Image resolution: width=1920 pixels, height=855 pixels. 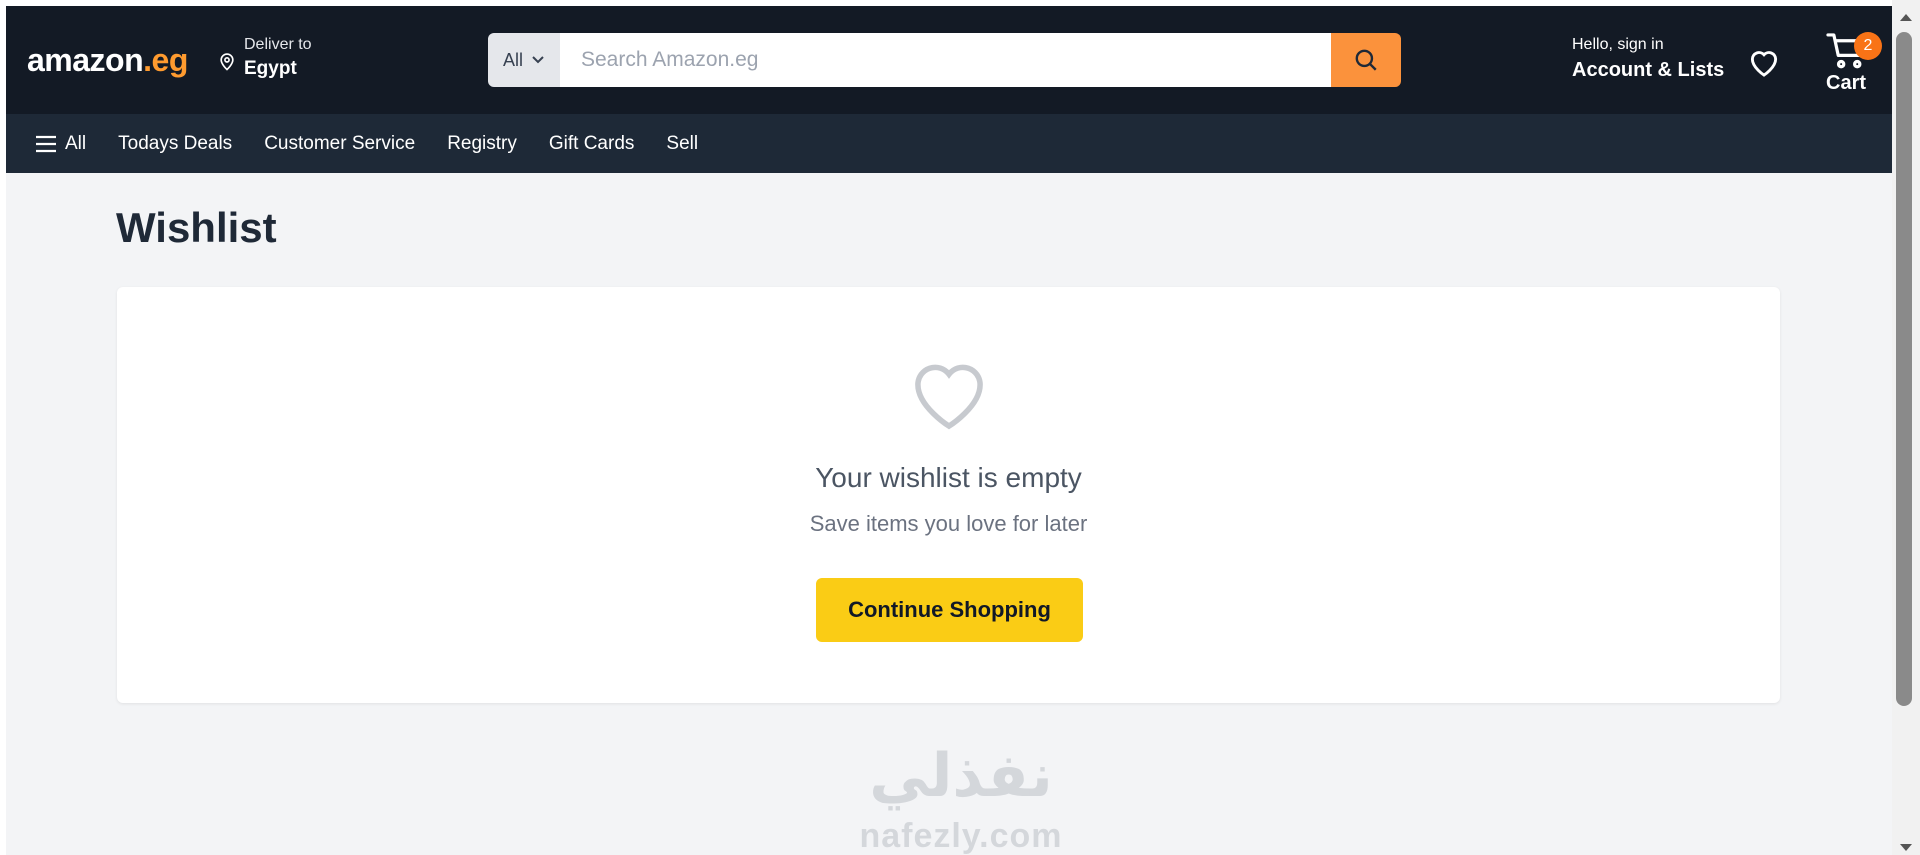 What do you see at coordinates (1648, 70) in the screenshot?
I see `account-label: Account & Lists` at bounding box center [1648, 70].